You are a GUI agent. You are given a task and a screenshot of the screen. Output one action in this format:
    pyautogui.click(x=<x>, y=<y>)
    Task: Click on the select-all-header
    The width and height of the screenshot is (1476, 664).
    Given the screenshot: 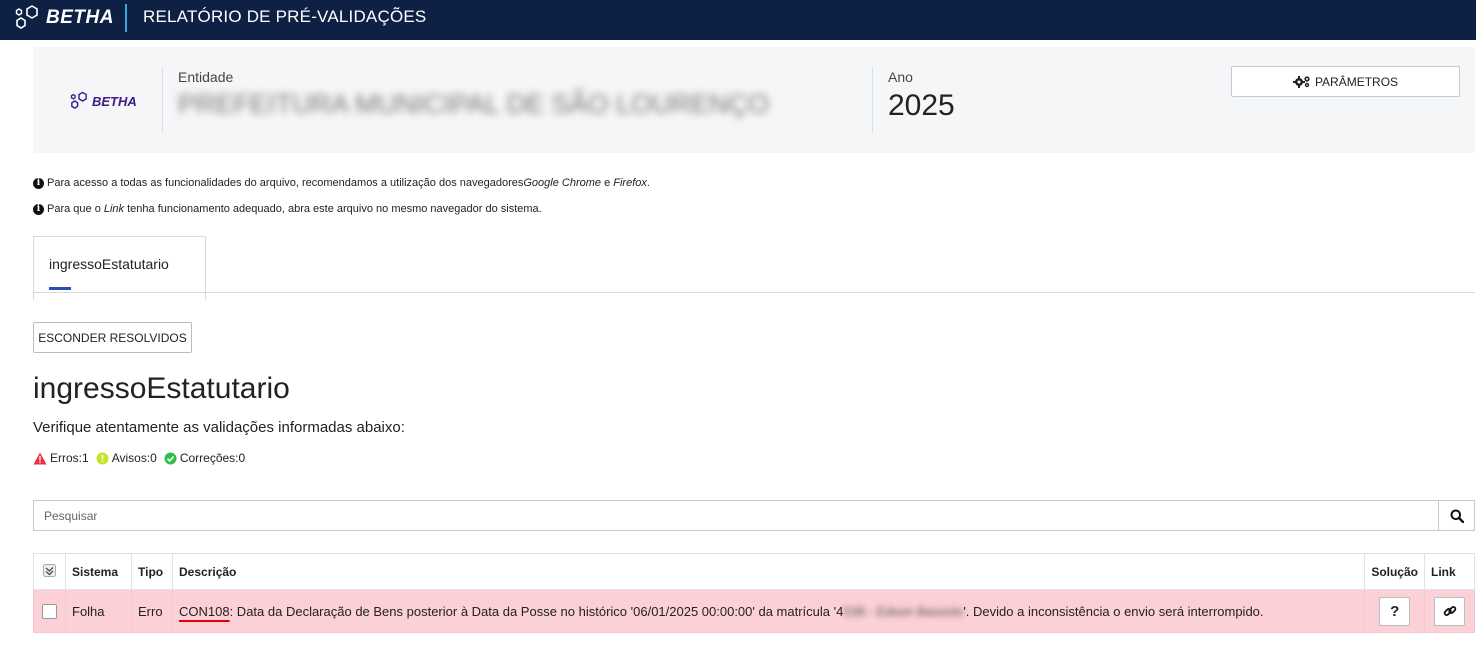 What is the action you would take?
    pyautogui.click(x=49, y=571)
    